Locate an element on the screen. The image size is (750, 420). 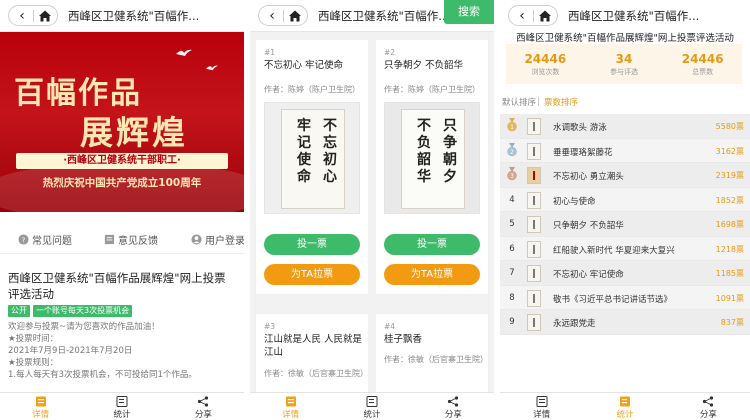
top-nav-bar: ‹ 西峰区卫健系统"百幅作... 搜索 is located at coordinates (372, 16).